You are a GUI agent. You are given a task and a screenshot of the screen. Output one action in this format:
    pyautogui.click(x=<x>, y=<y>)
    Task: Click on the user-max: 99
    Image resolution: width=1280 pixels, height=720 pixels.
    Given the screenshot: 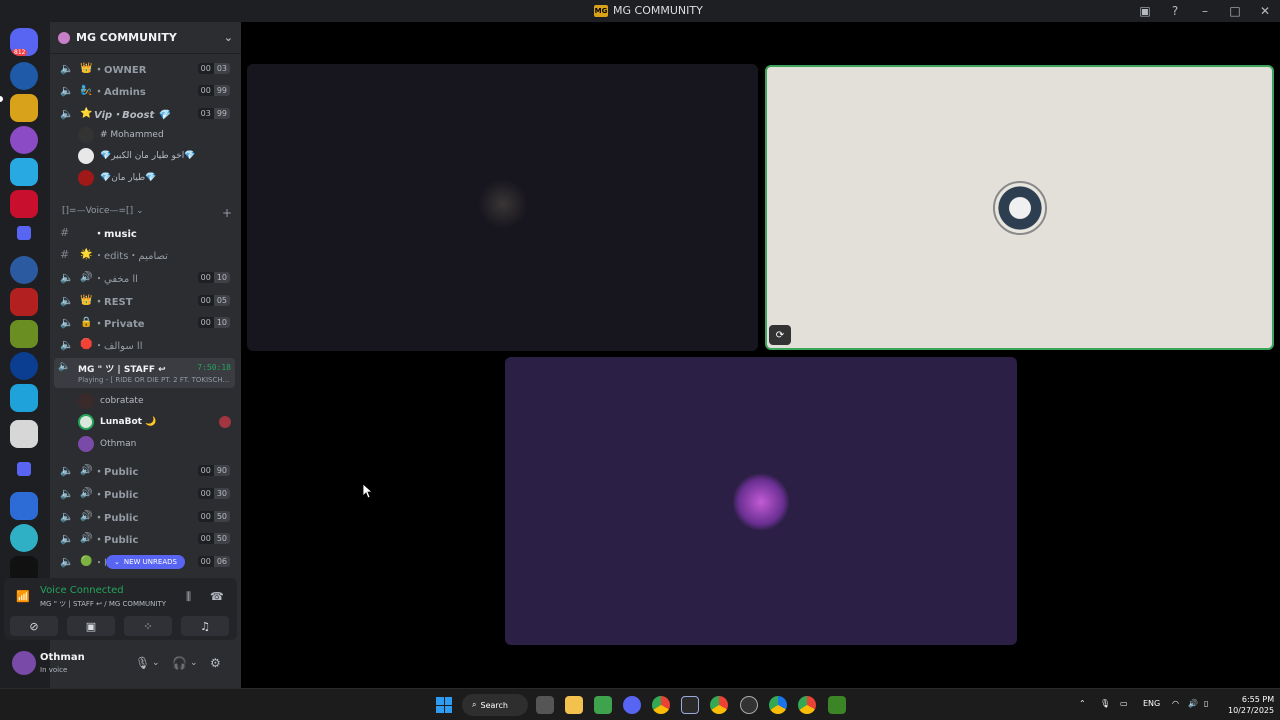 What is the action you would take?
    pyautogui.click(x=221, y=113)
    